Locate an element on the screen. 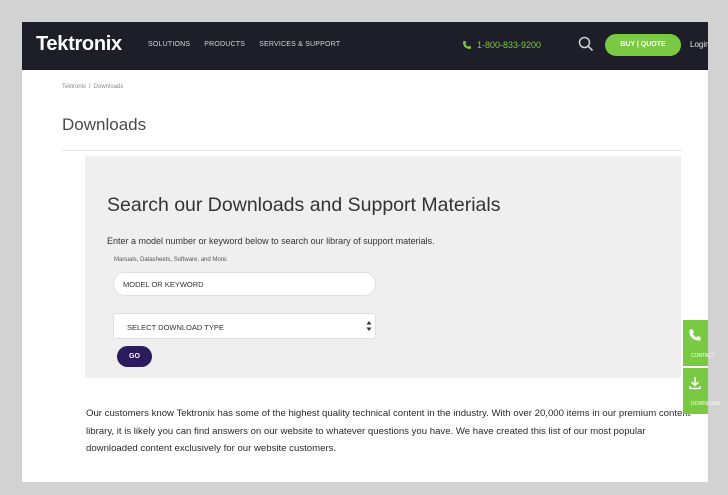  nav-solutions: SOLUTIONS is located at coordinates (169, 44).